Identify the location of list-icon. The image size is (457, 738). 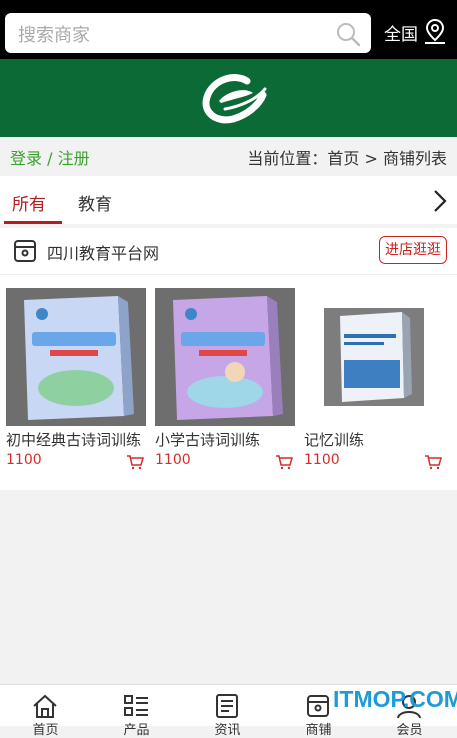
(136, 705).